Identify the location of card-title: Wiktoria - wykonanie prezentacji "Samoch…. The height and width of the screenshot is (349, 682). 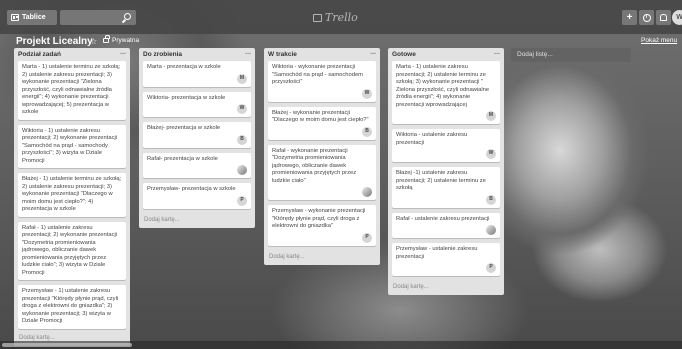
(317, 74).